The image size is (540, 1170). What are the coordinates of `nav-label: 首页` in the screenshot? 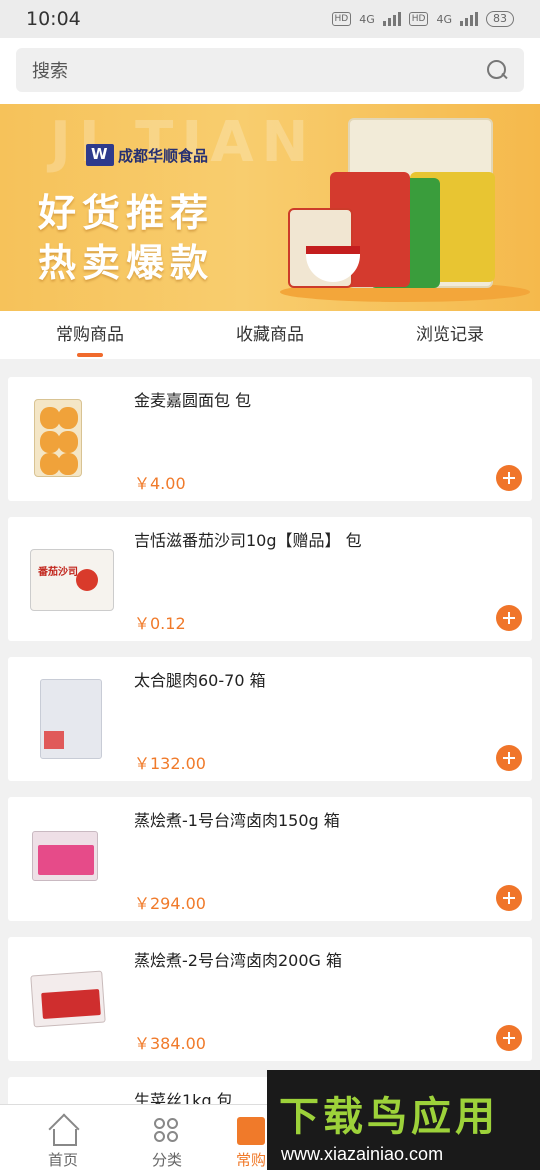 It's located at (62, 1160).